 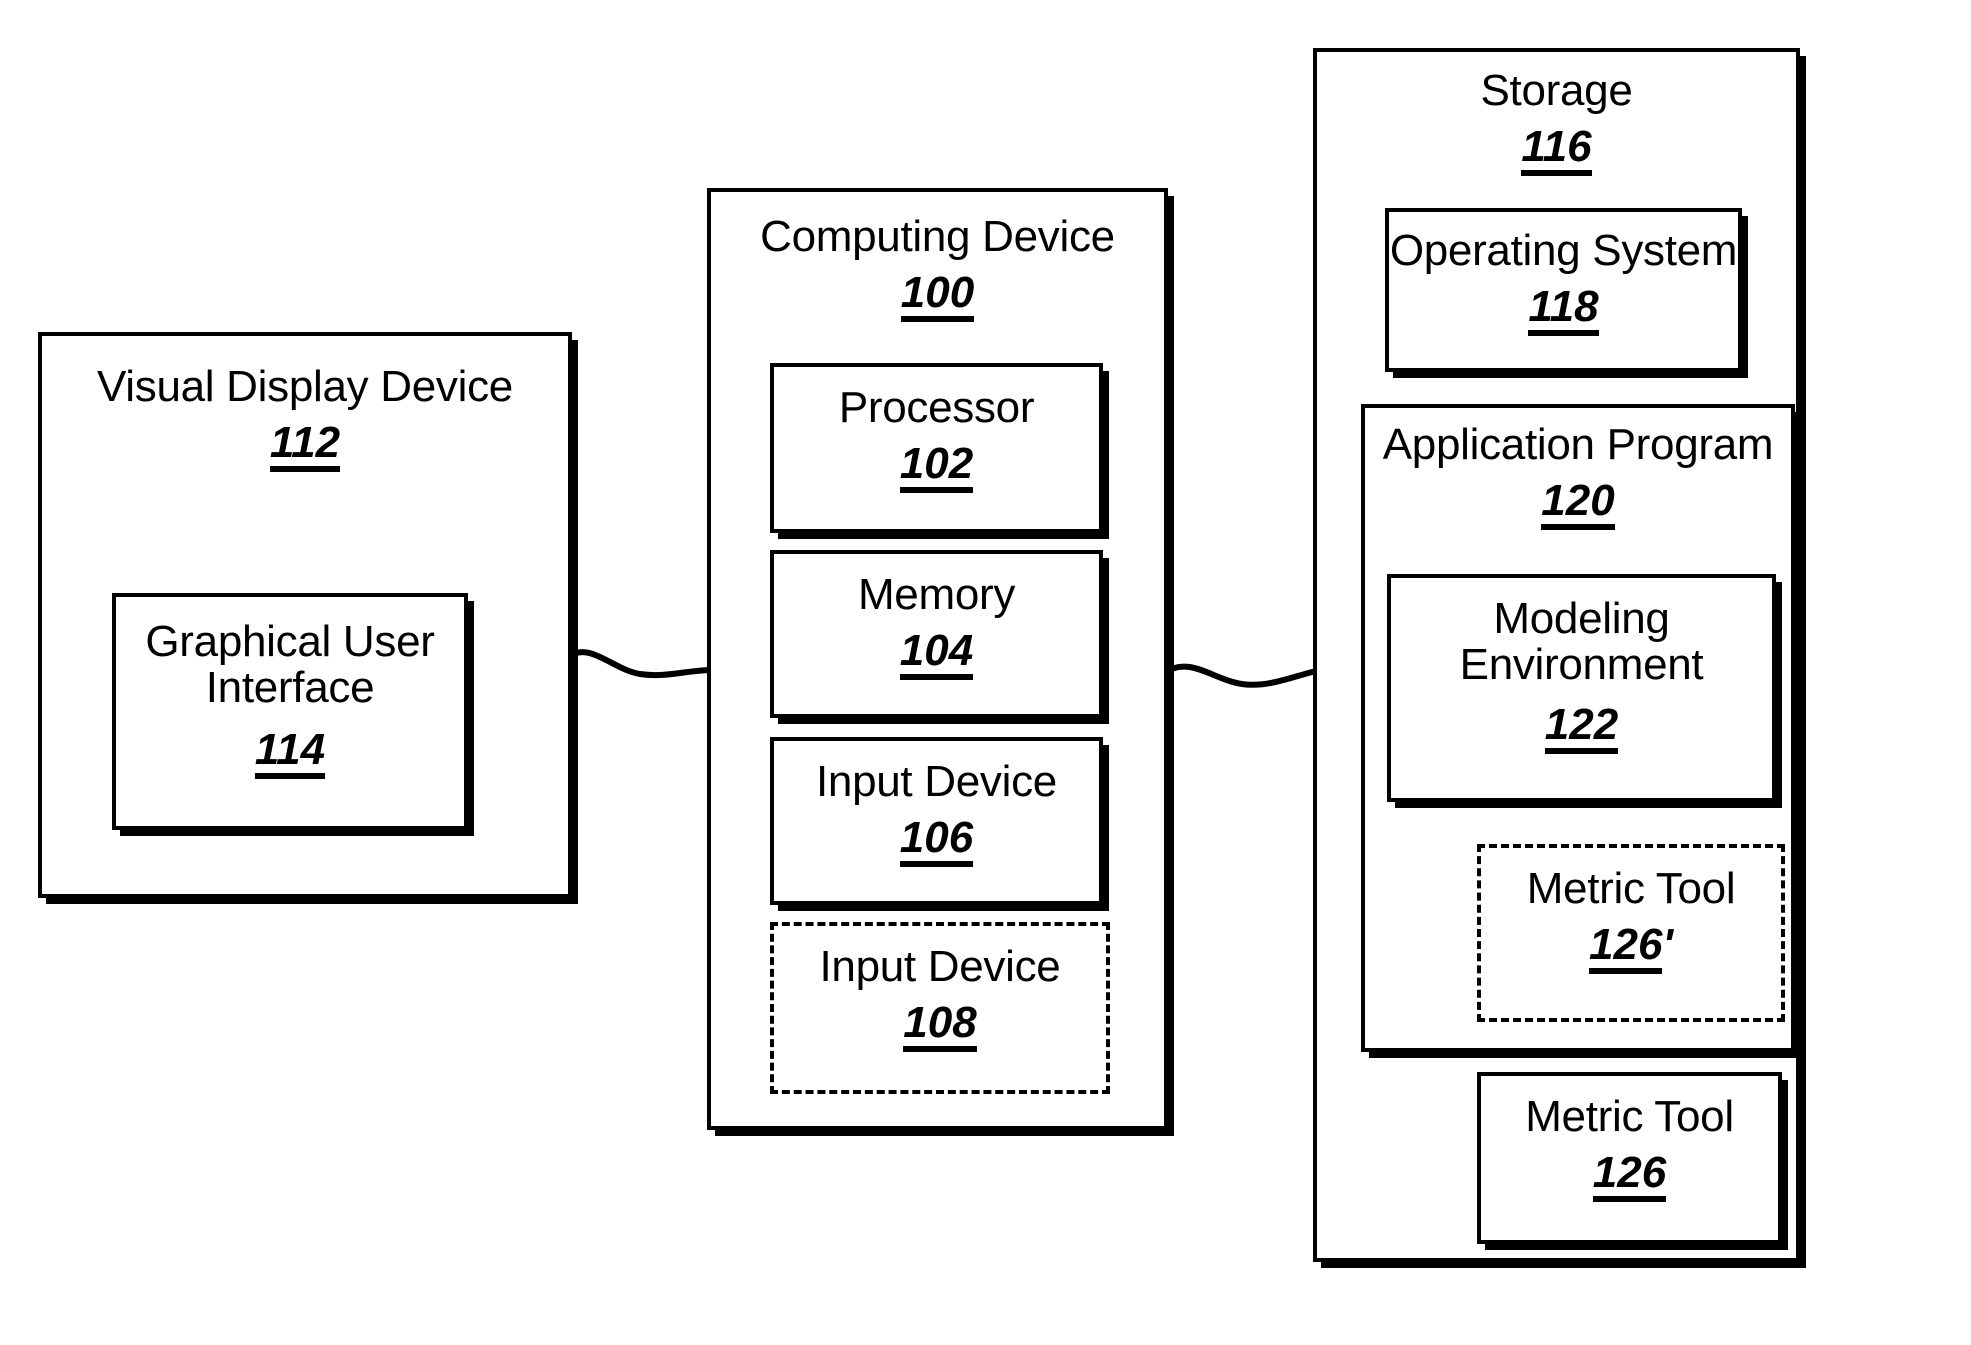 I want to click on block-modeling-environment: Modeling Environment 122, so click(x=1581, y=688).